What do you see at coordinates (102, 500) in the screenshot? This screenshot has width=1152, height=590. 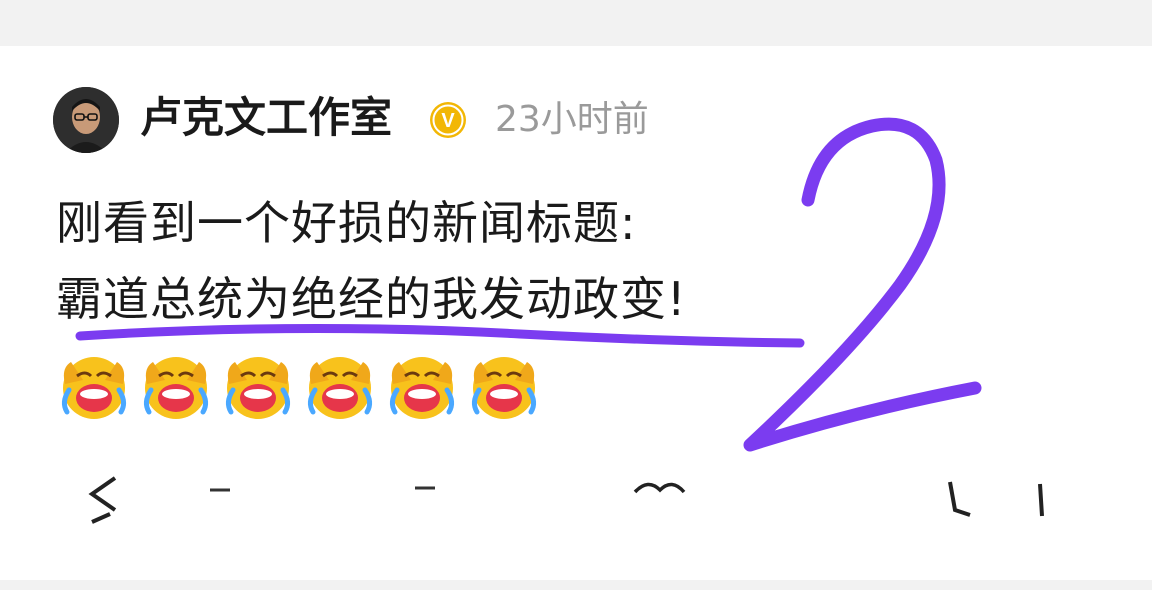 I see `forward-icon` at bounding box center [102, 500].